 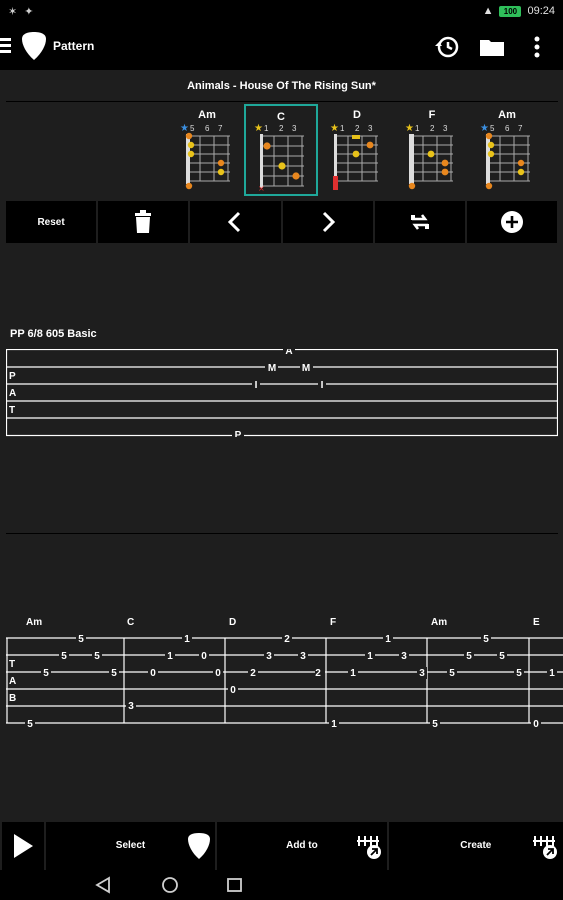 I want to click on staff-label-p: P, so click(x=12, y=376).